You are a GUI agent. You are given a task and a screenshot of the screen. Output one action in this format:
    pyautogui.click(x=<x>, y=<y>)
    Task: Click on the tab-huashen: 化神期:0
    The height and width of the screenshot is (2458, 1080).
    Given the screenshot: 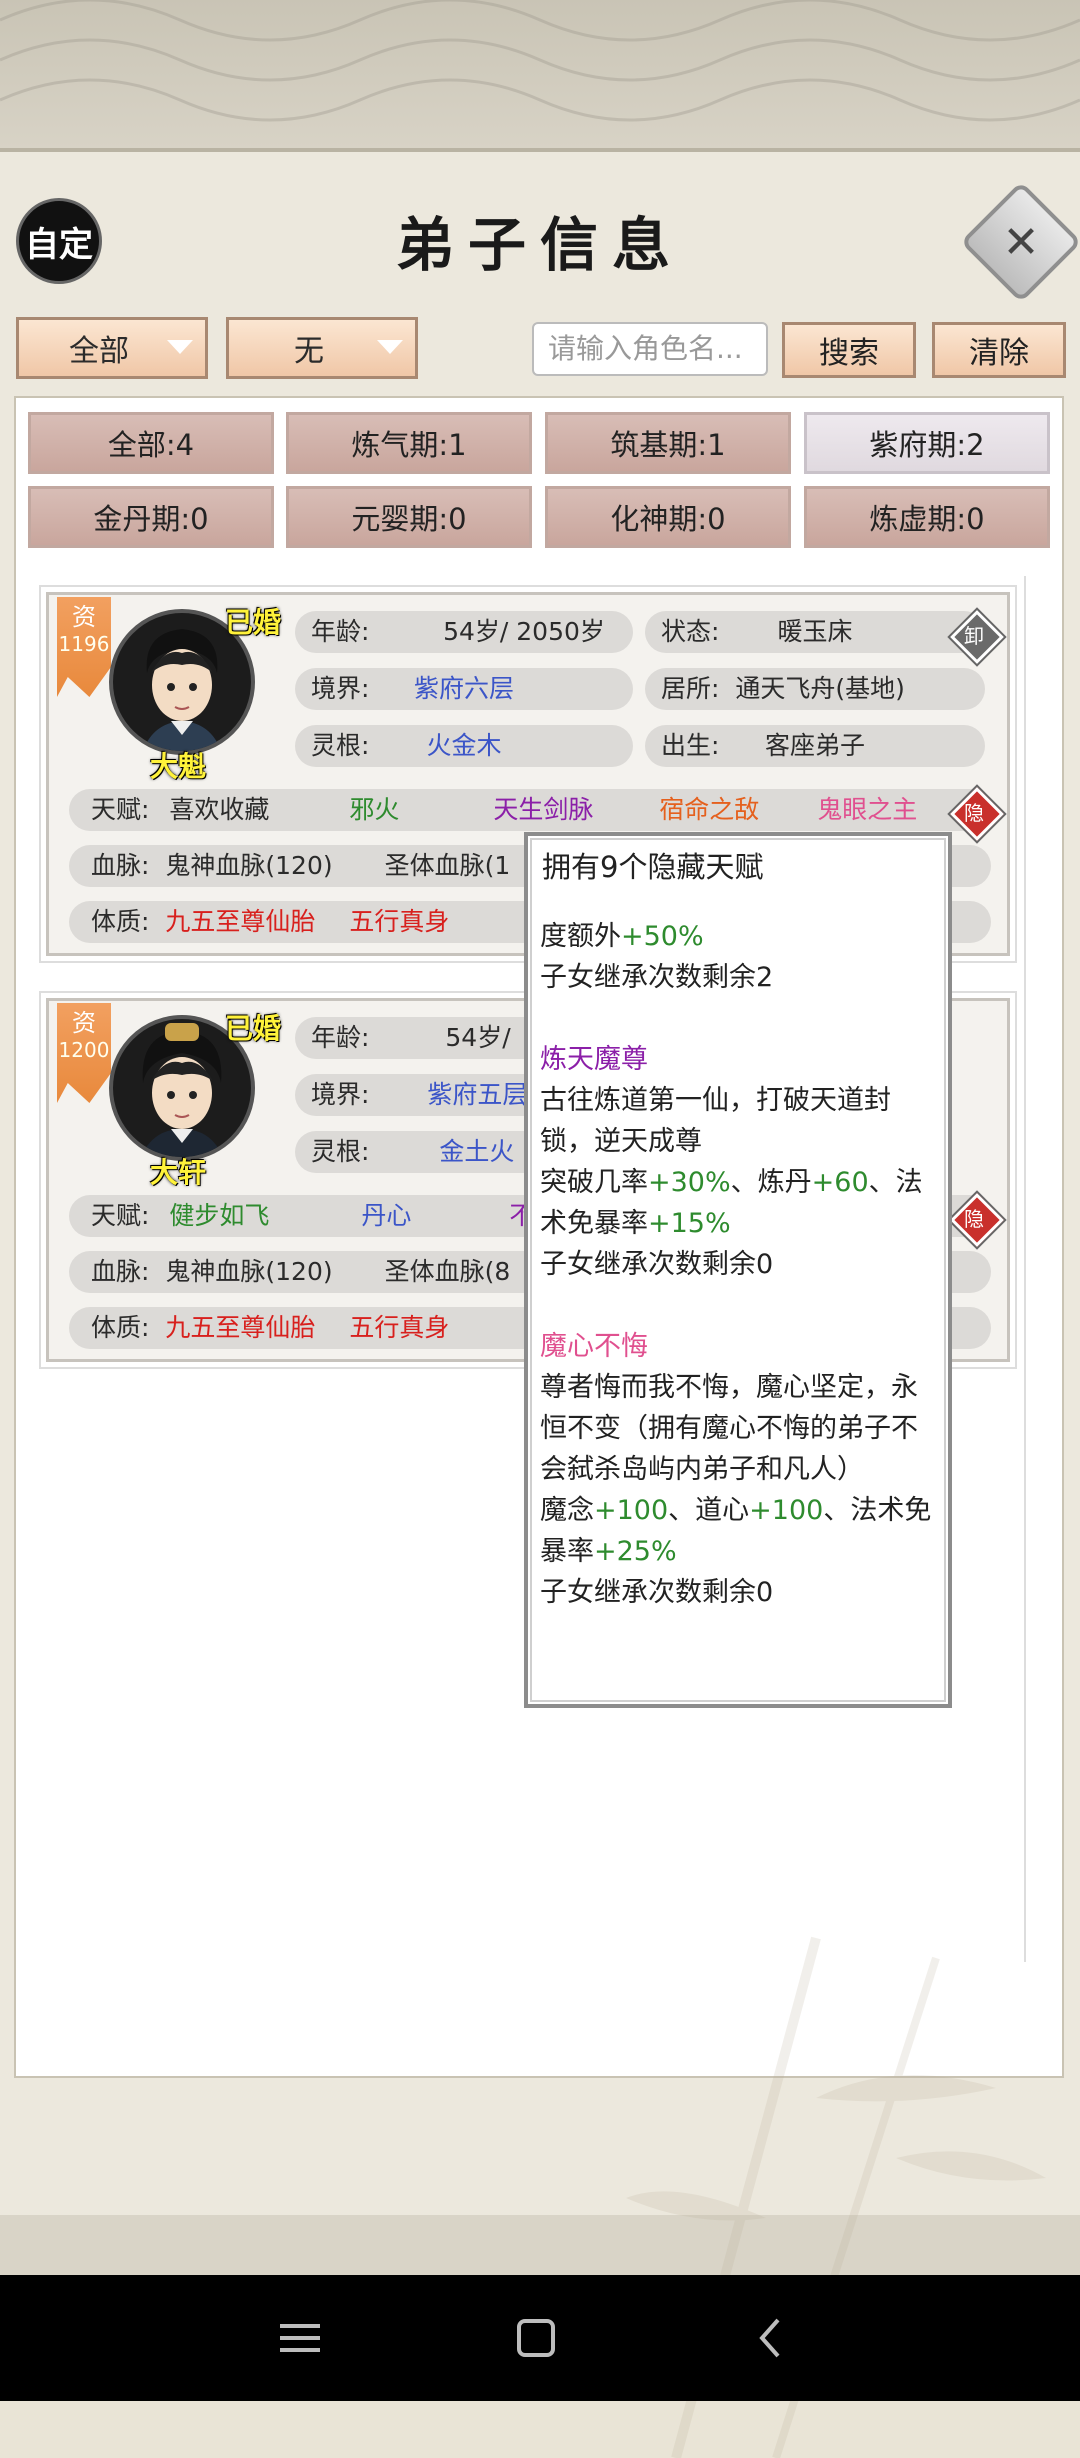 What is the action you would take?
    pyautogui.click(x=668, y=517)
    